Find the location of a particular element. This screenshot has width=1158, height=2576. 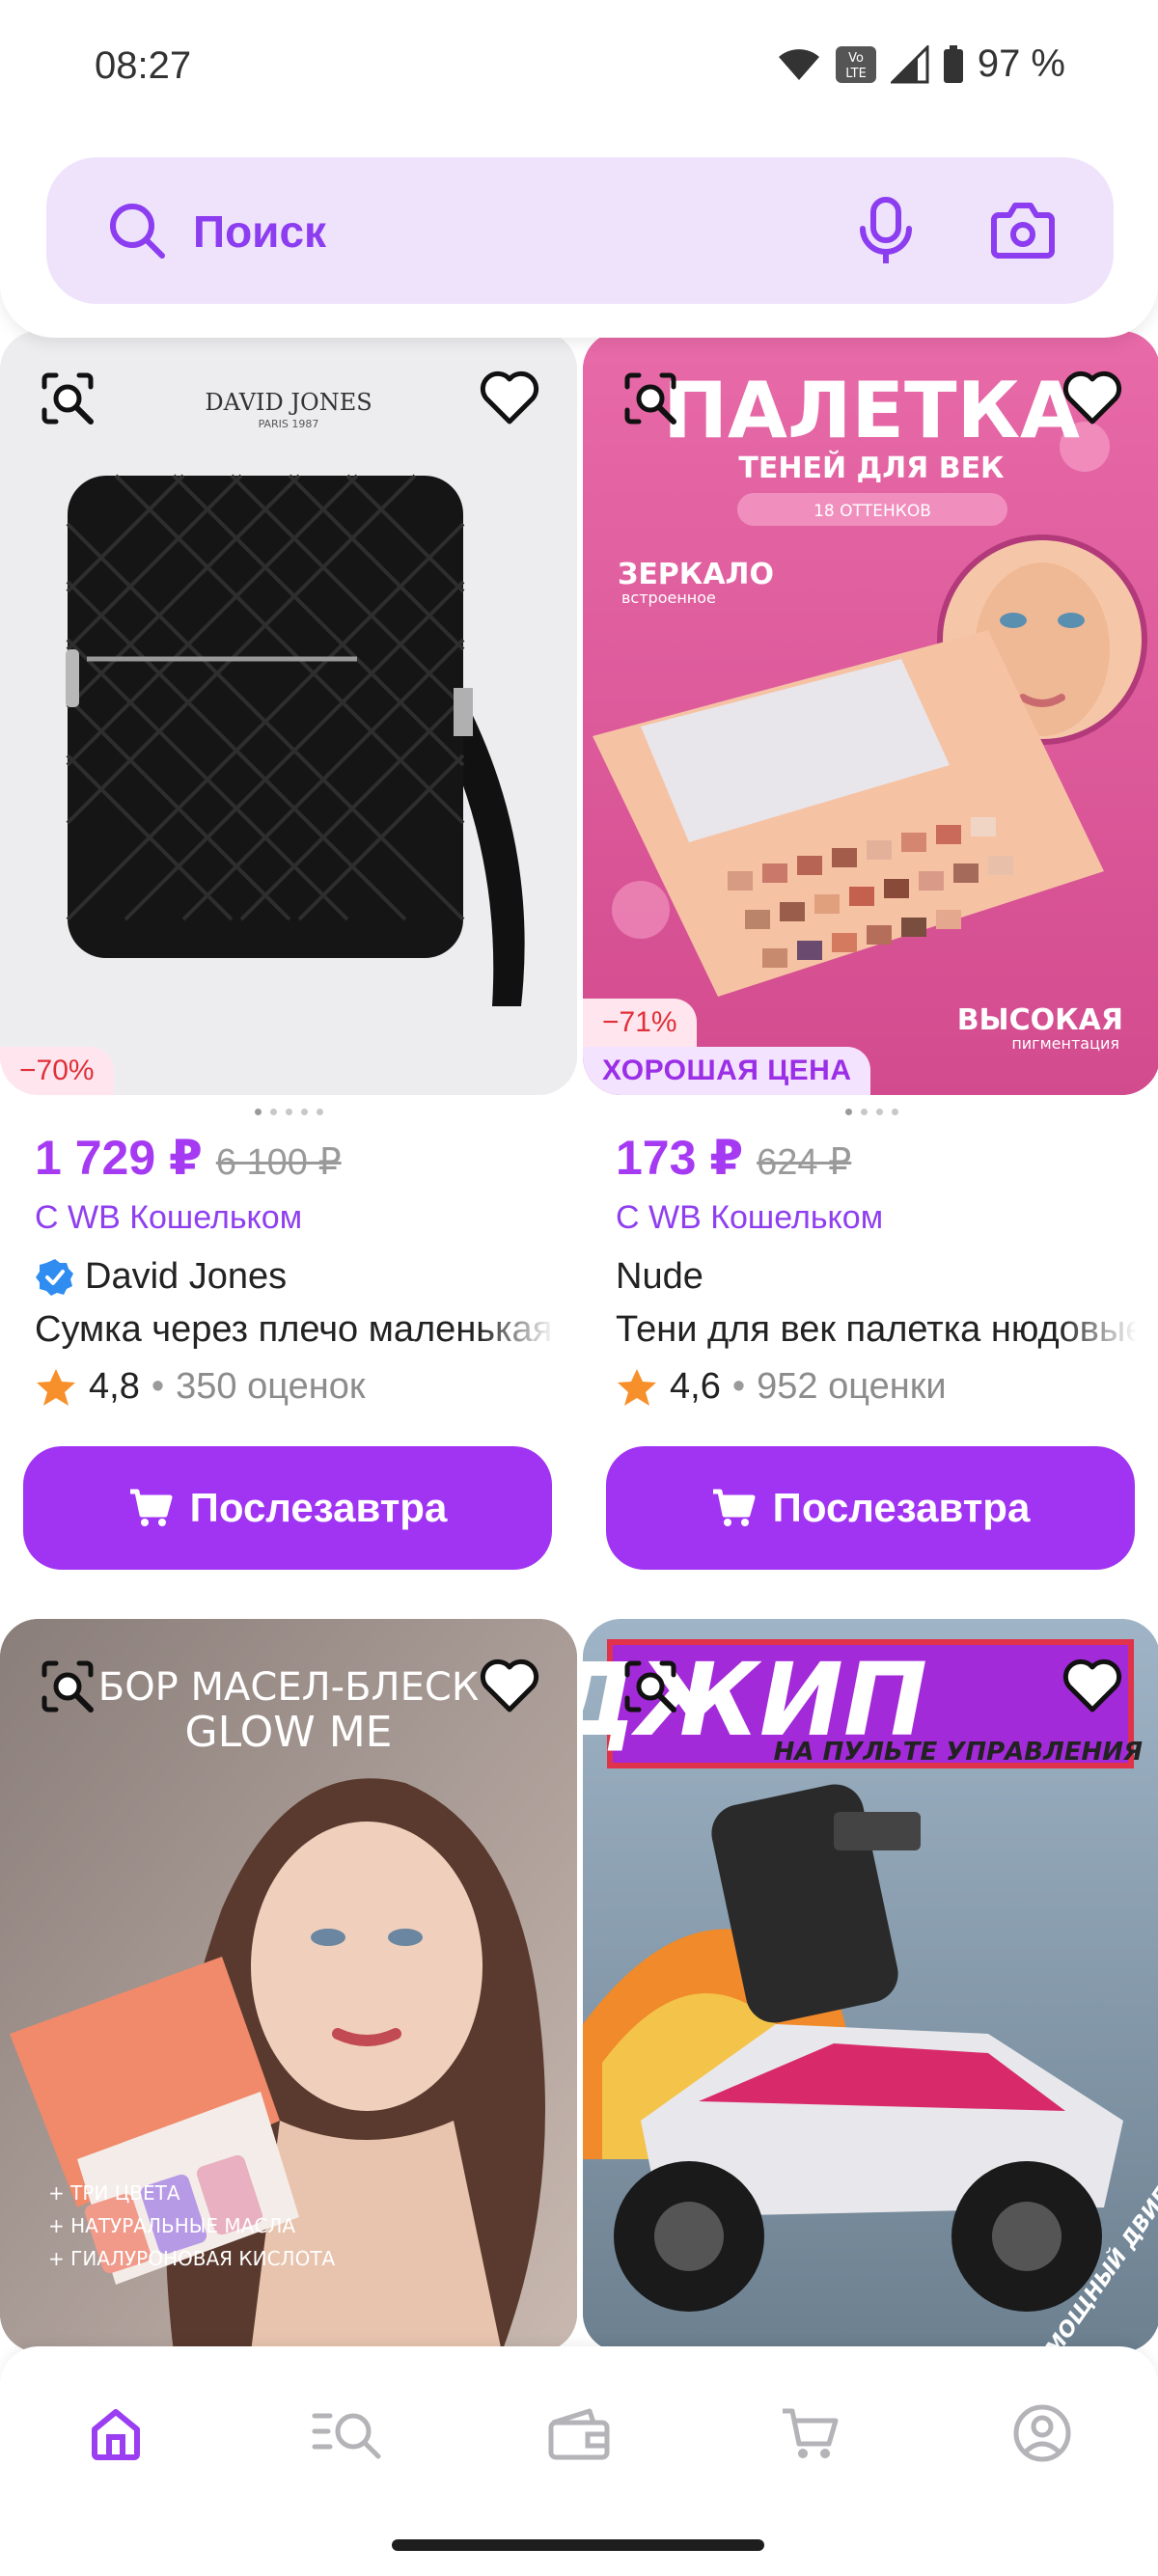

badges: −71% ХОРОШАЯ ЦЕНА is located at coordinates (727, 1047).